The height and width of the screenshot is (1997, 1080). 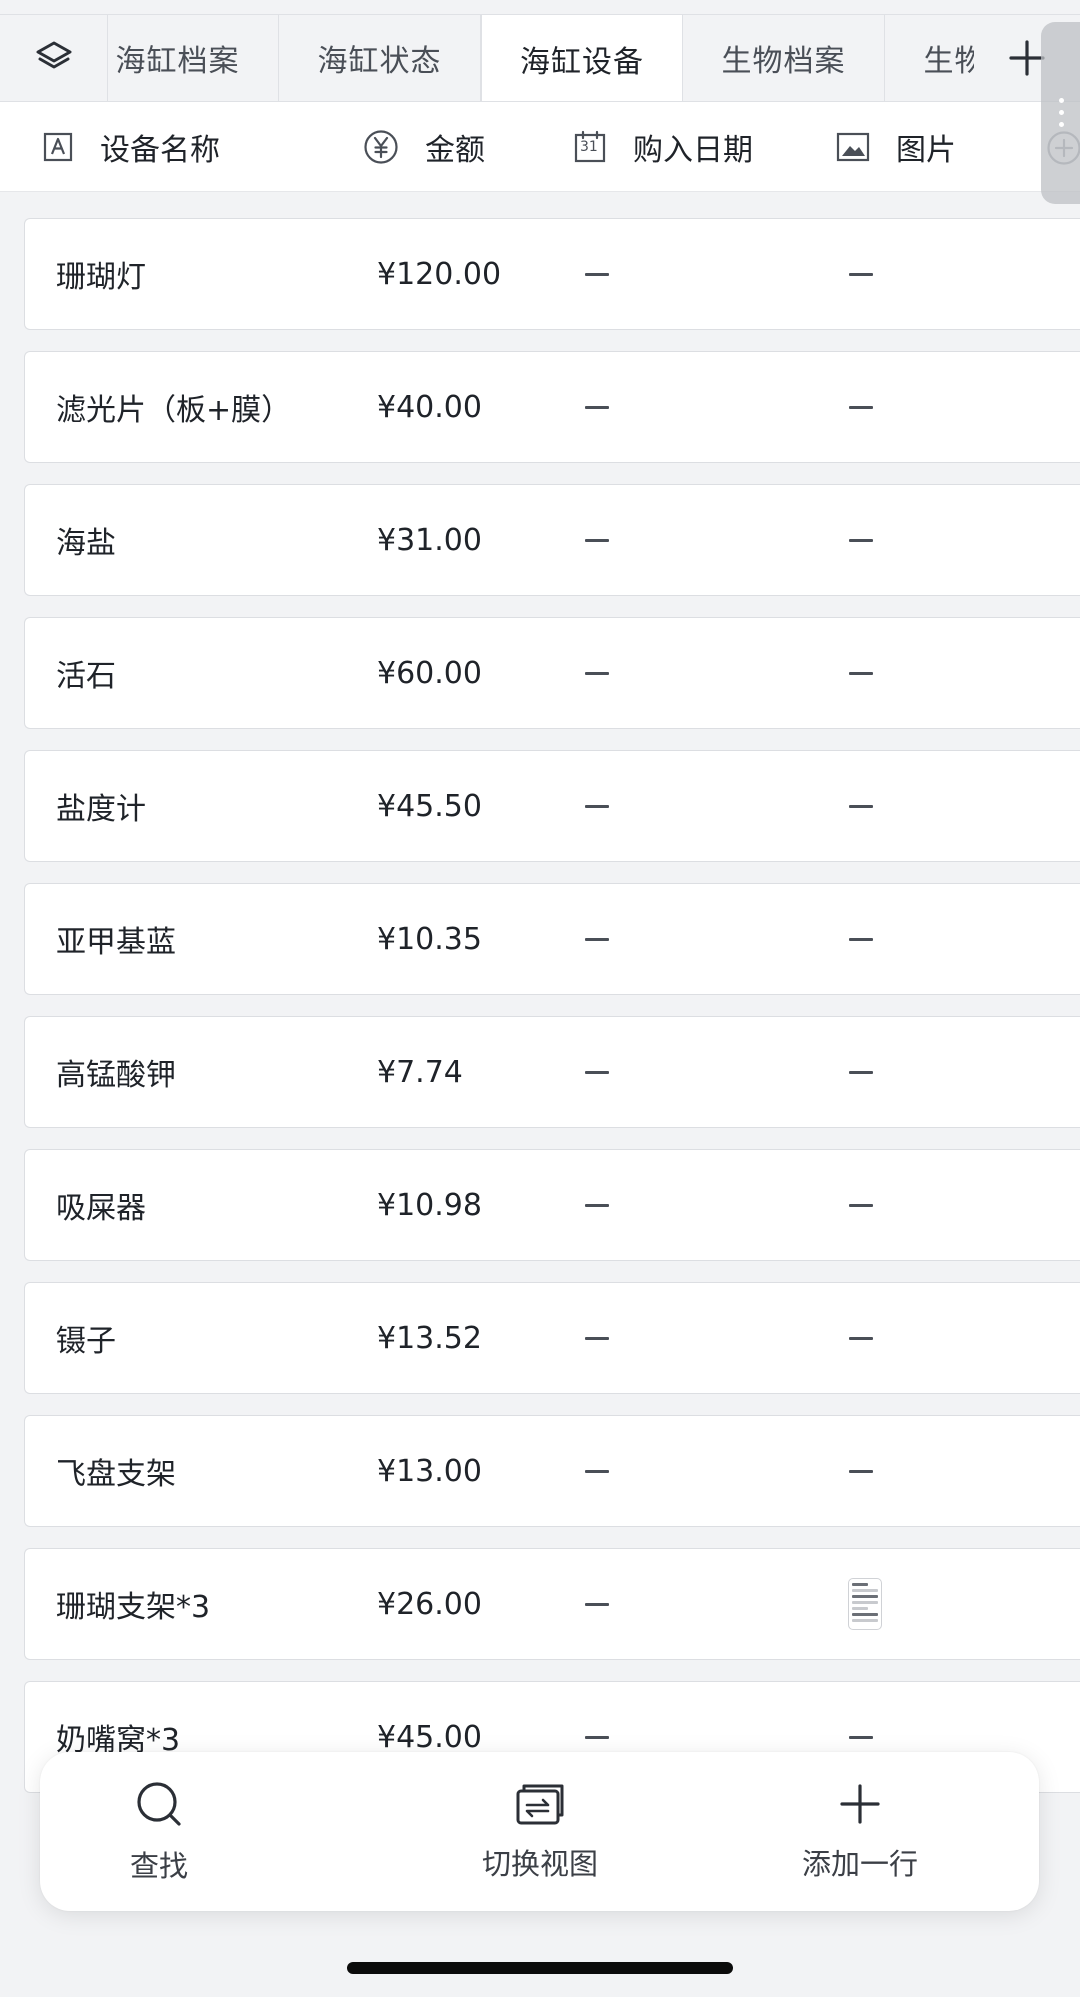 What do you see at coordinates (860, 1831) in the screenshot?
I see `add-row-button: 添加一行` at bounding box center [860, 1831].